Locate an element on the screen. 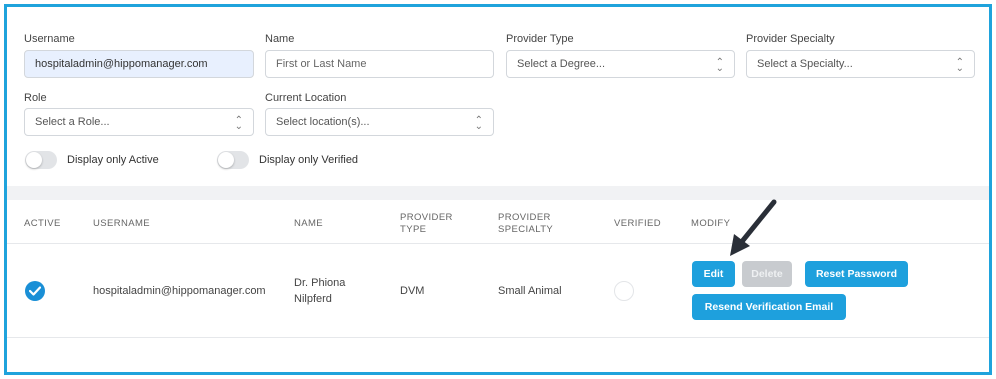 Image resolution: width=996 pixels, height=379 pixels. provider-specialty-label: Provider Specialty is located at coordinates (790, 39).